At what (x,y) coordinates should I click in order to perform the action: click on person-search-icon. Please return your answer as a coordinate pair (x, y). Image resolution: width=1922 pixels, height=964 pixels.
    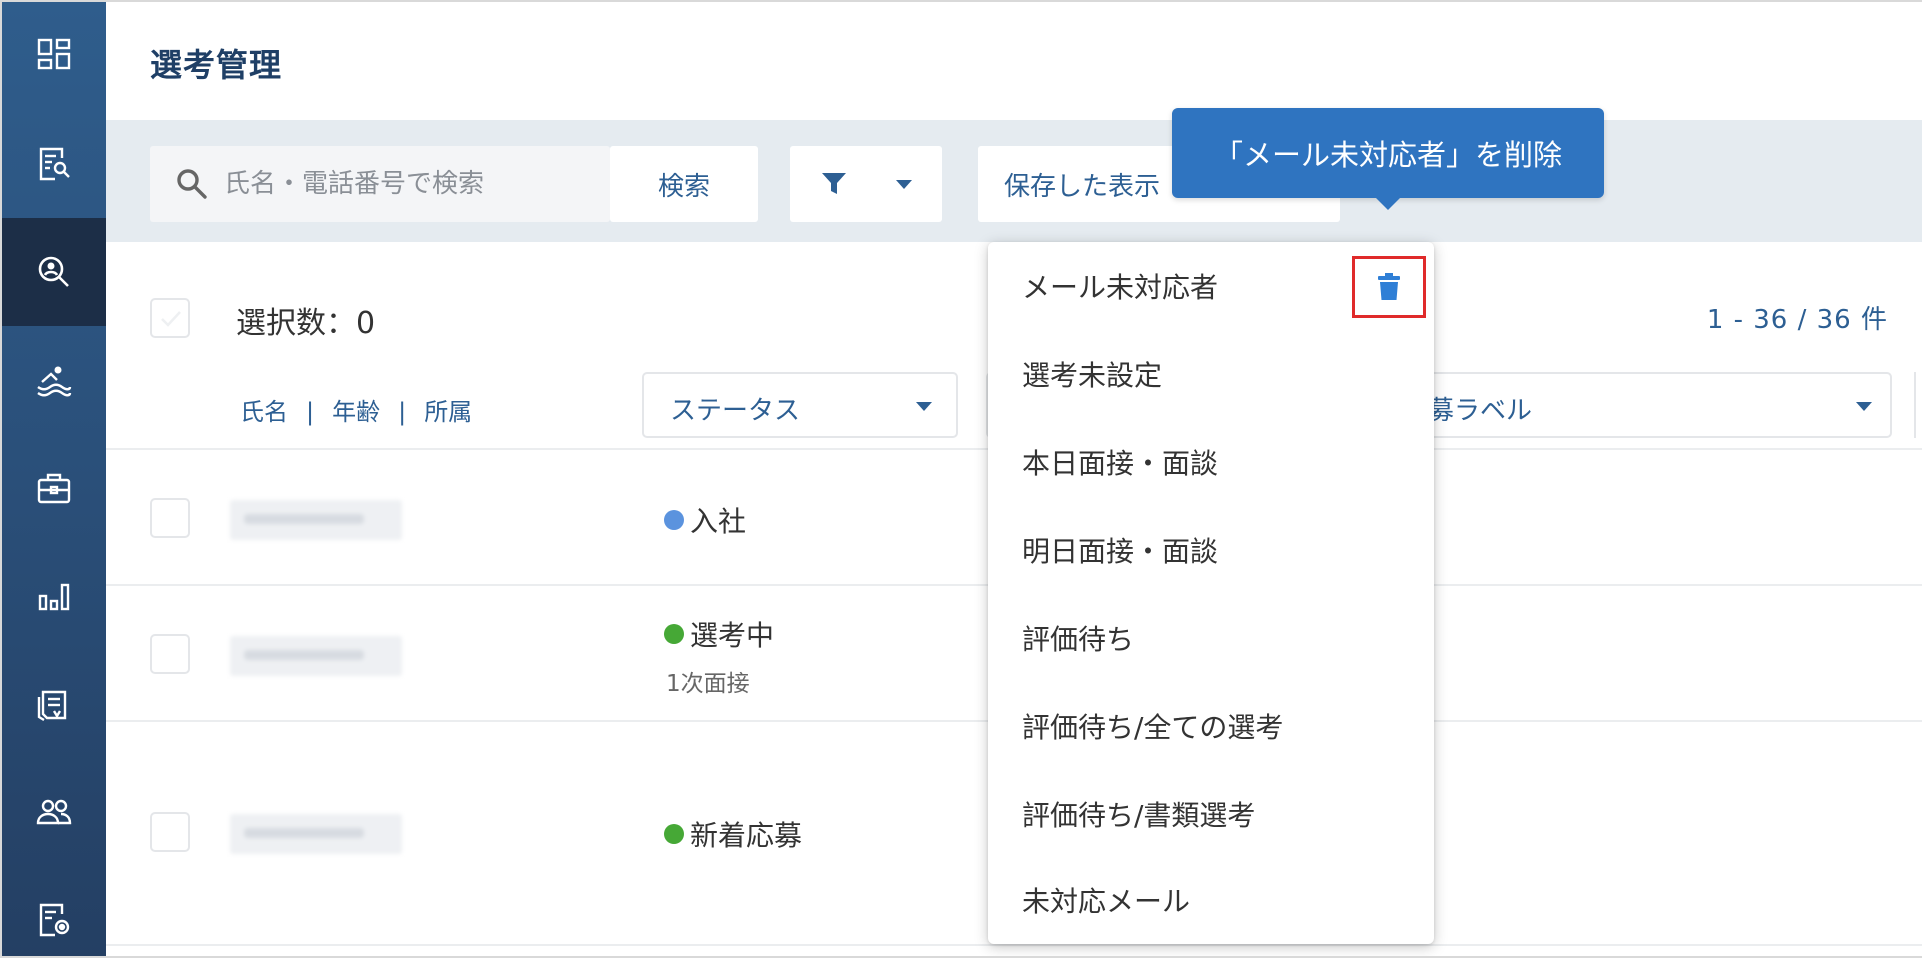
    Looking at the image, I should click on (53, 271).